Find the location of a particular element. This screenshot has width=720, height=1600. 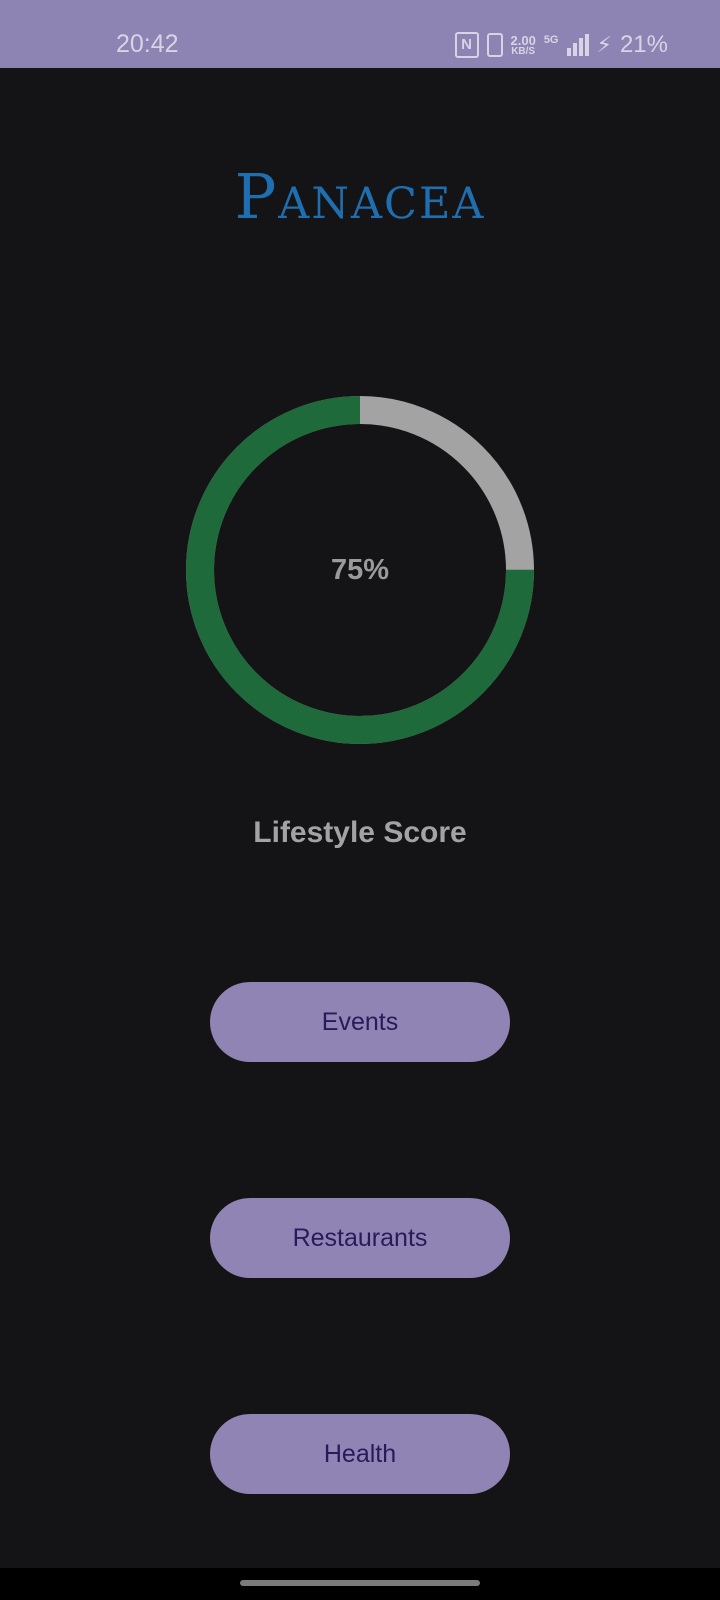

vibrate-icon is located at coordinates (494, 45).